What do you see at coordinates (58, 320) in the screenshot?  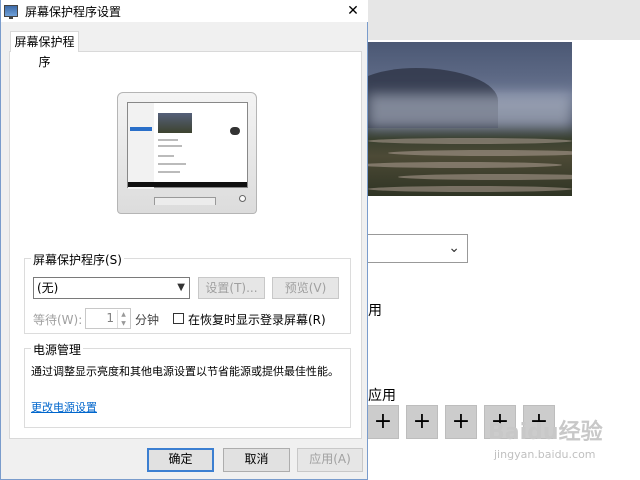 I see `wait-label: 等待(W):` at bounding box center [58, 320].